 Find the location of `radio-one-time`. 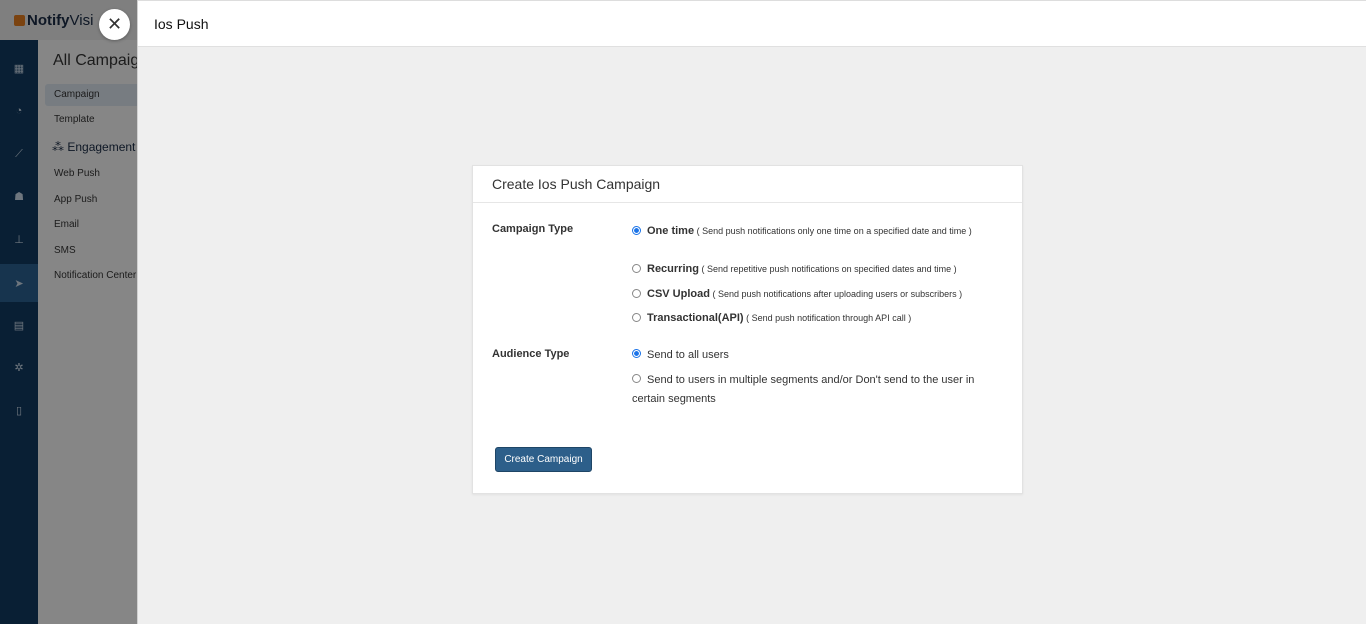

radio-one-time is located at coordinates (636, 230).